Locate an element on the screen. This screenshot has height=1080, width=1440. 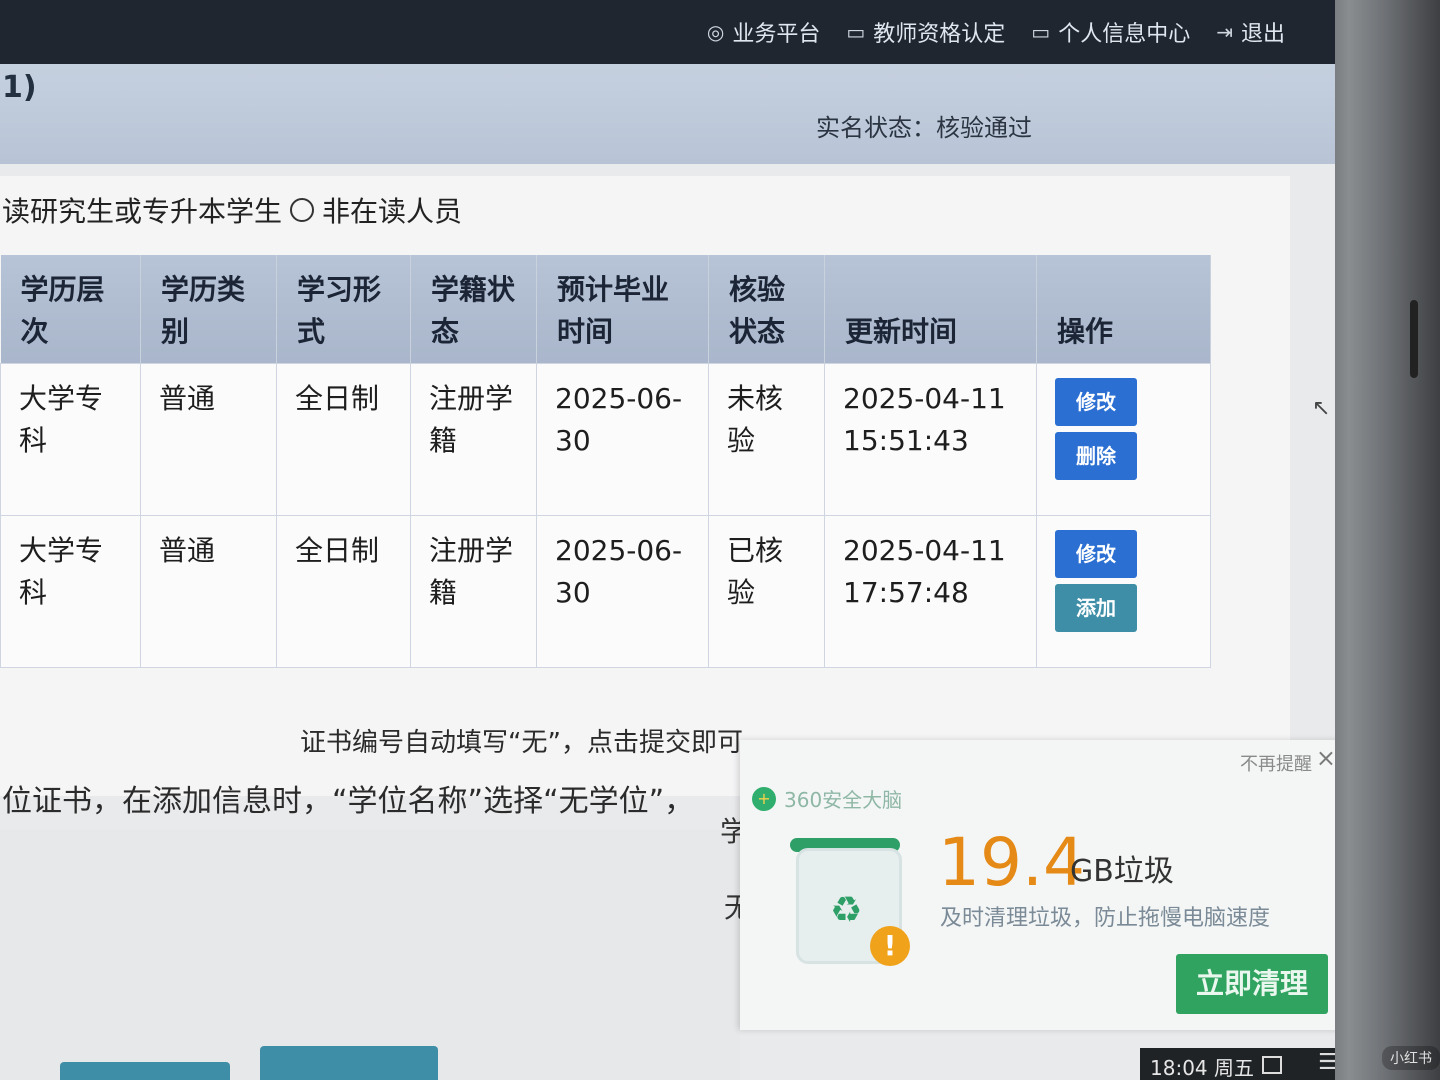
cell-actions: 修改 删除 is located at coordinates (1123, 439).